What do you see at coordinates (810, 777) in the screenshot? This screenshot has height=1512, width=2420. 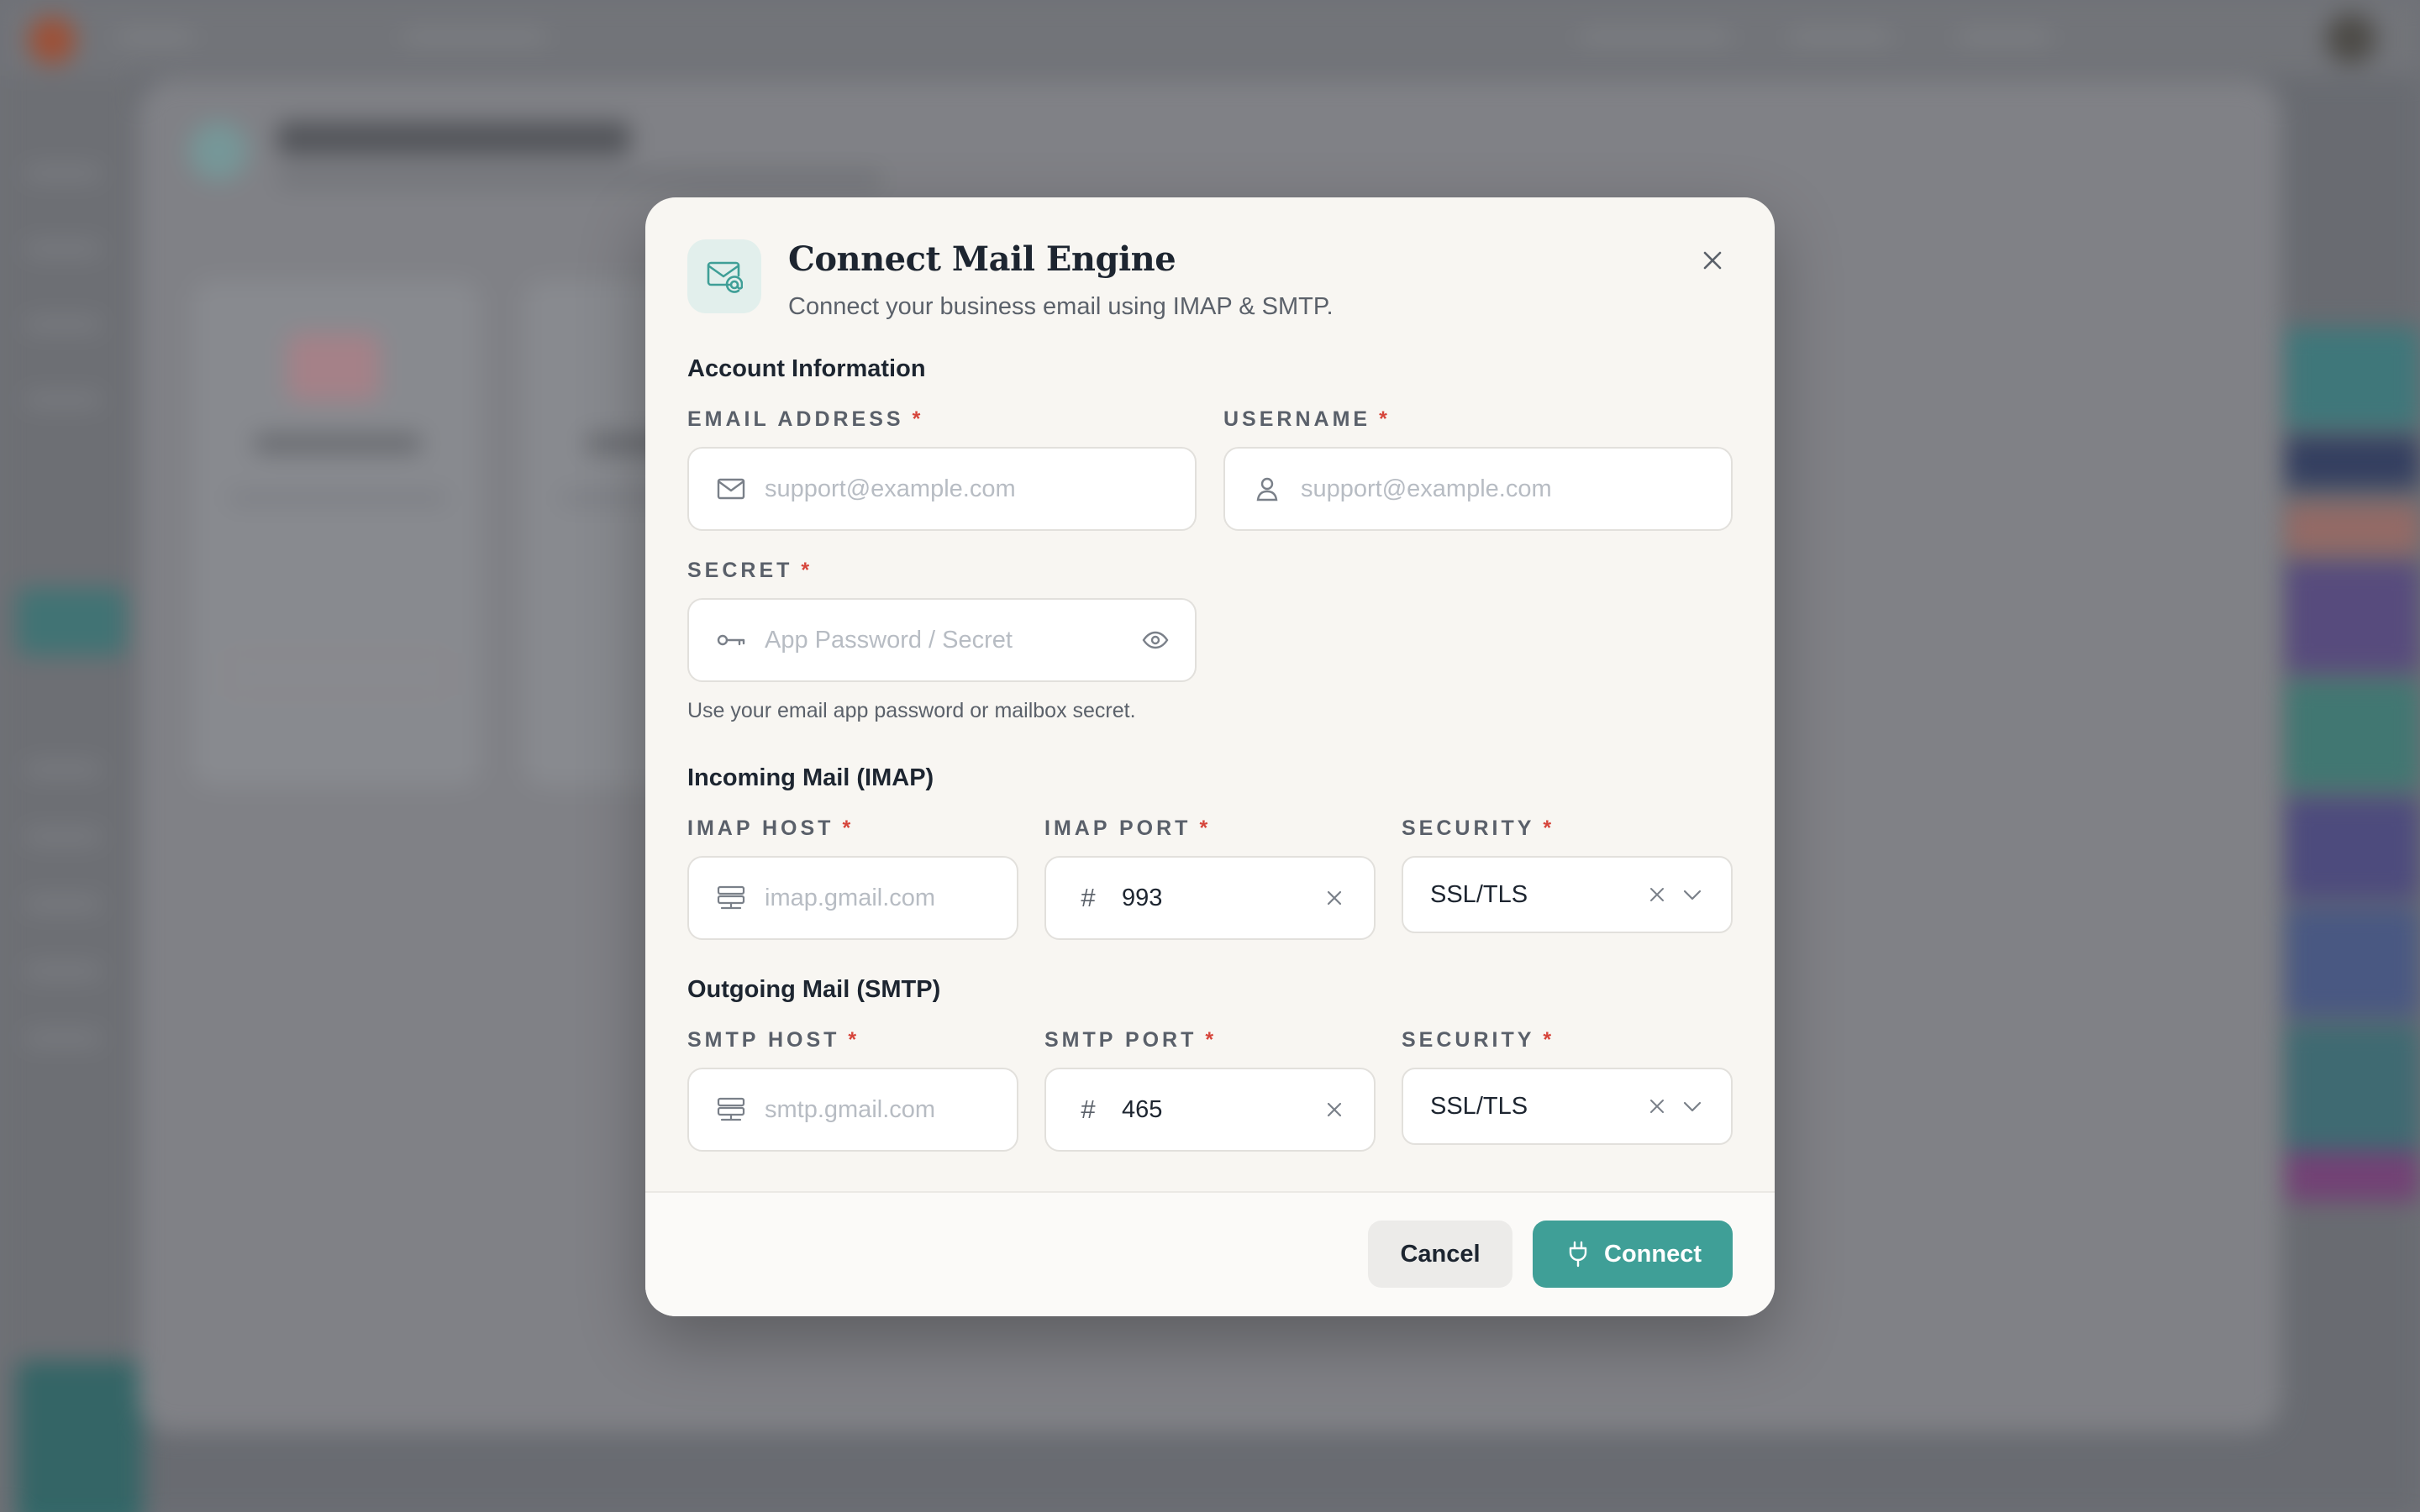 I see `section-title-imap: Incoming Mail (IMAP)` at bounding box center [810, 777].